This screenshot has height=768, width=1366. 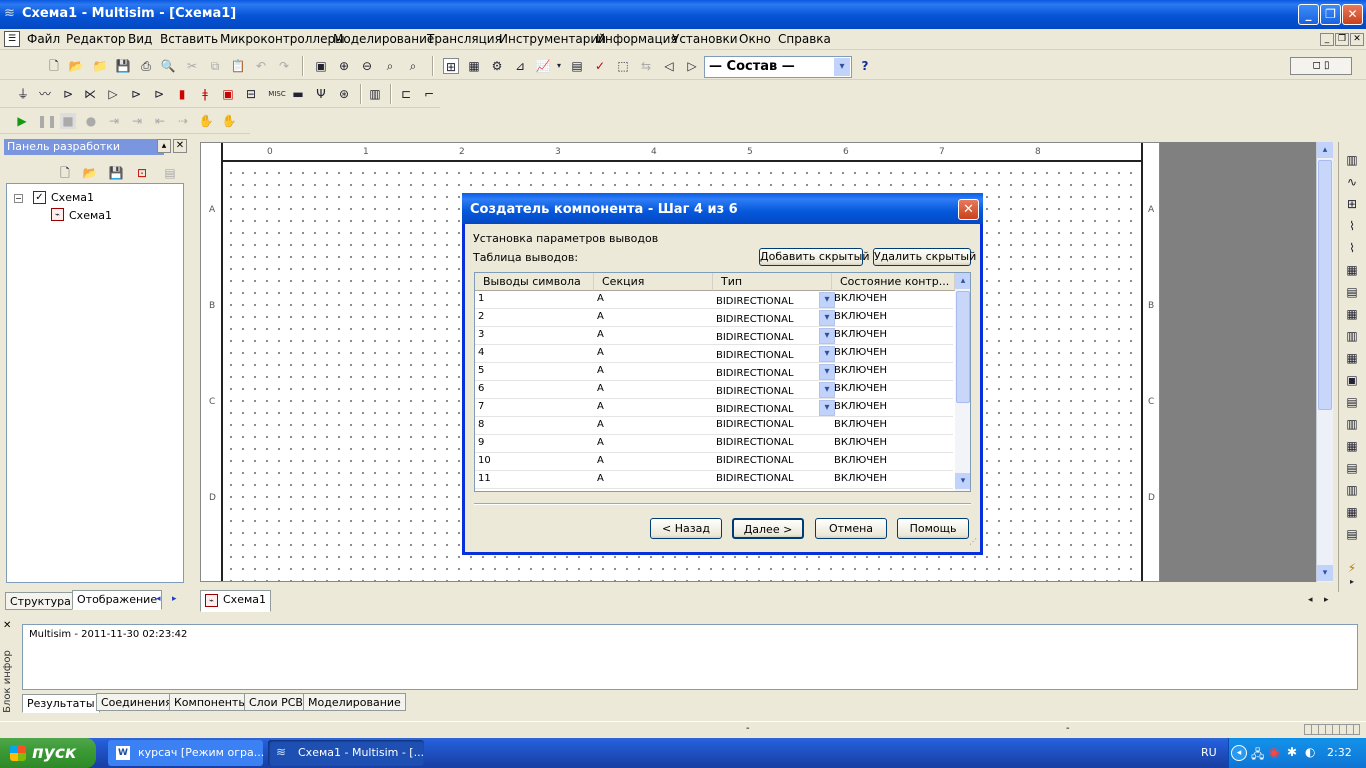 What do you see at coordinates (43, 39) in the screenshot?
I see `menu-file: Файл` at bounding box center [43, 39].